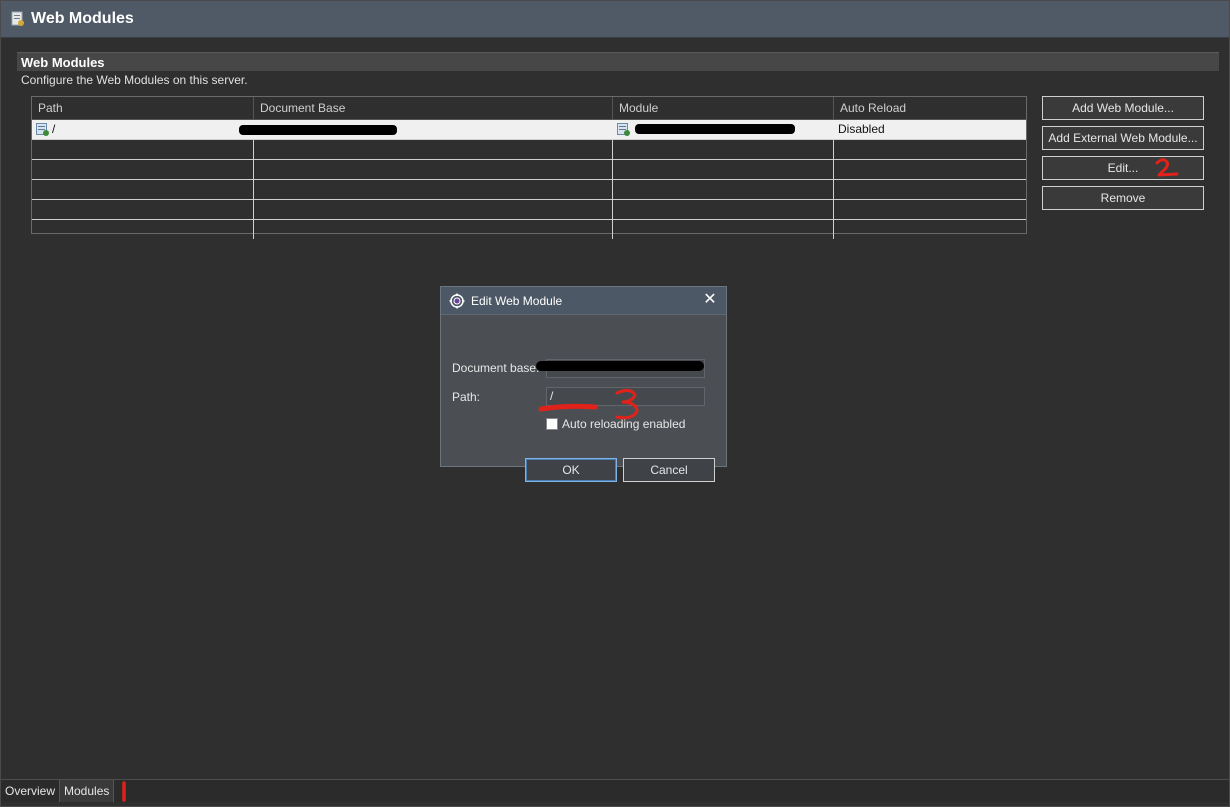  Describe the element at coordinates (710, 300) in the screenshot. I see `close-icon: ✕` at that location.